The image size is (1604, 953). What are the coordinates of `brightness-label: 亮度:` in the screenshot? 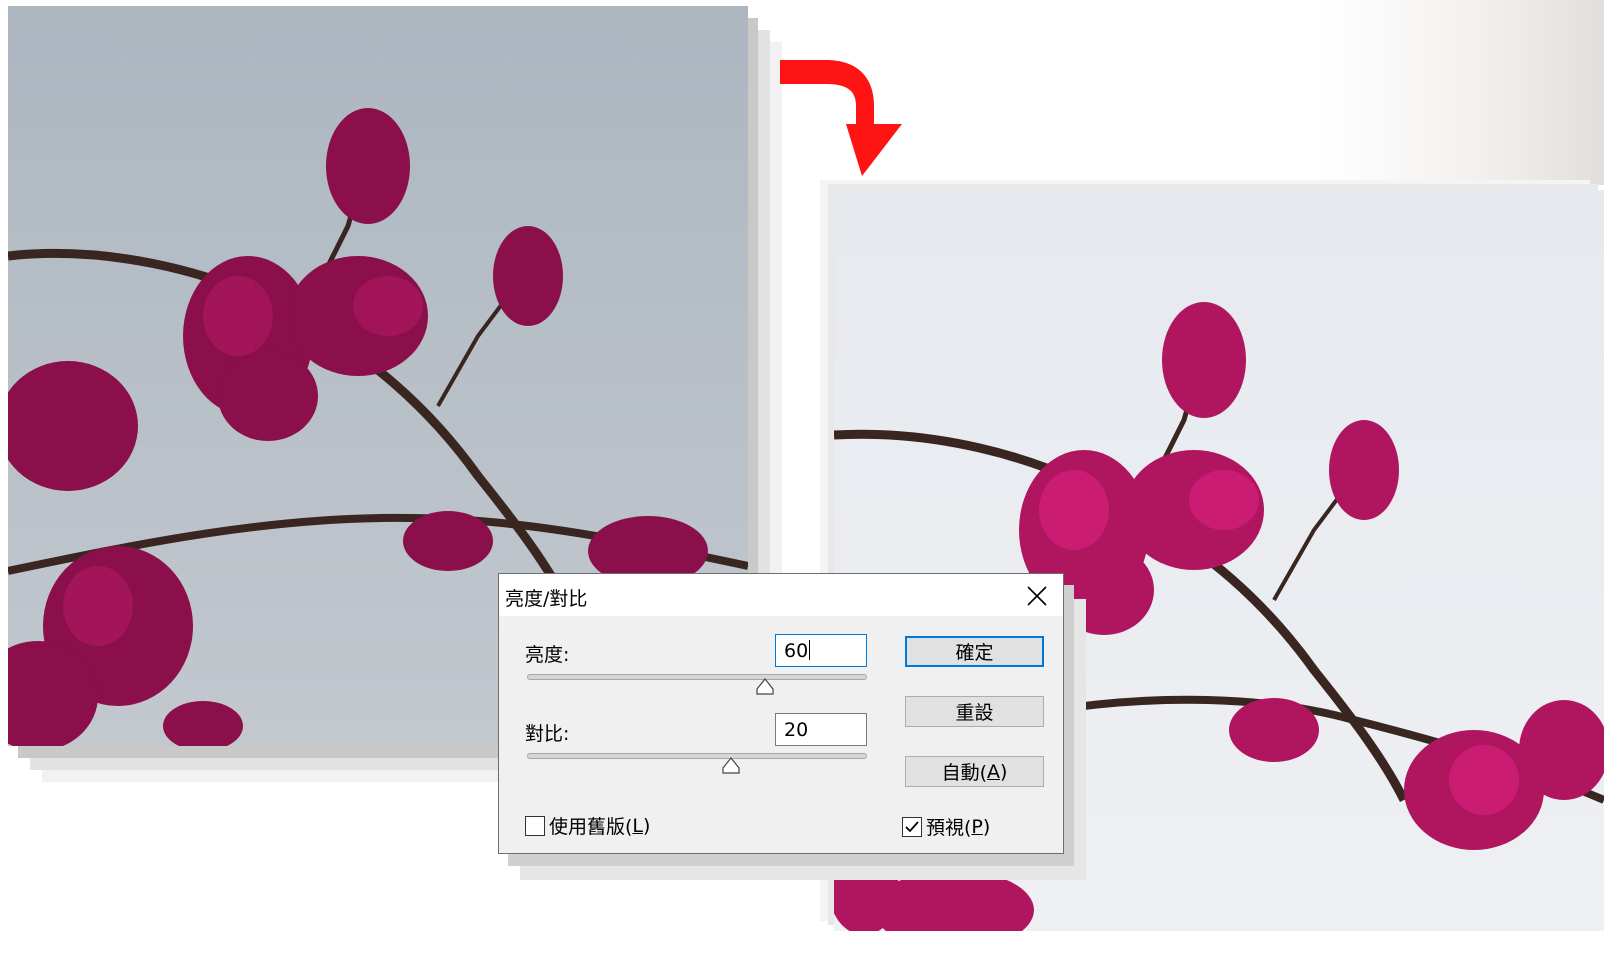 It's located at (547, 655).